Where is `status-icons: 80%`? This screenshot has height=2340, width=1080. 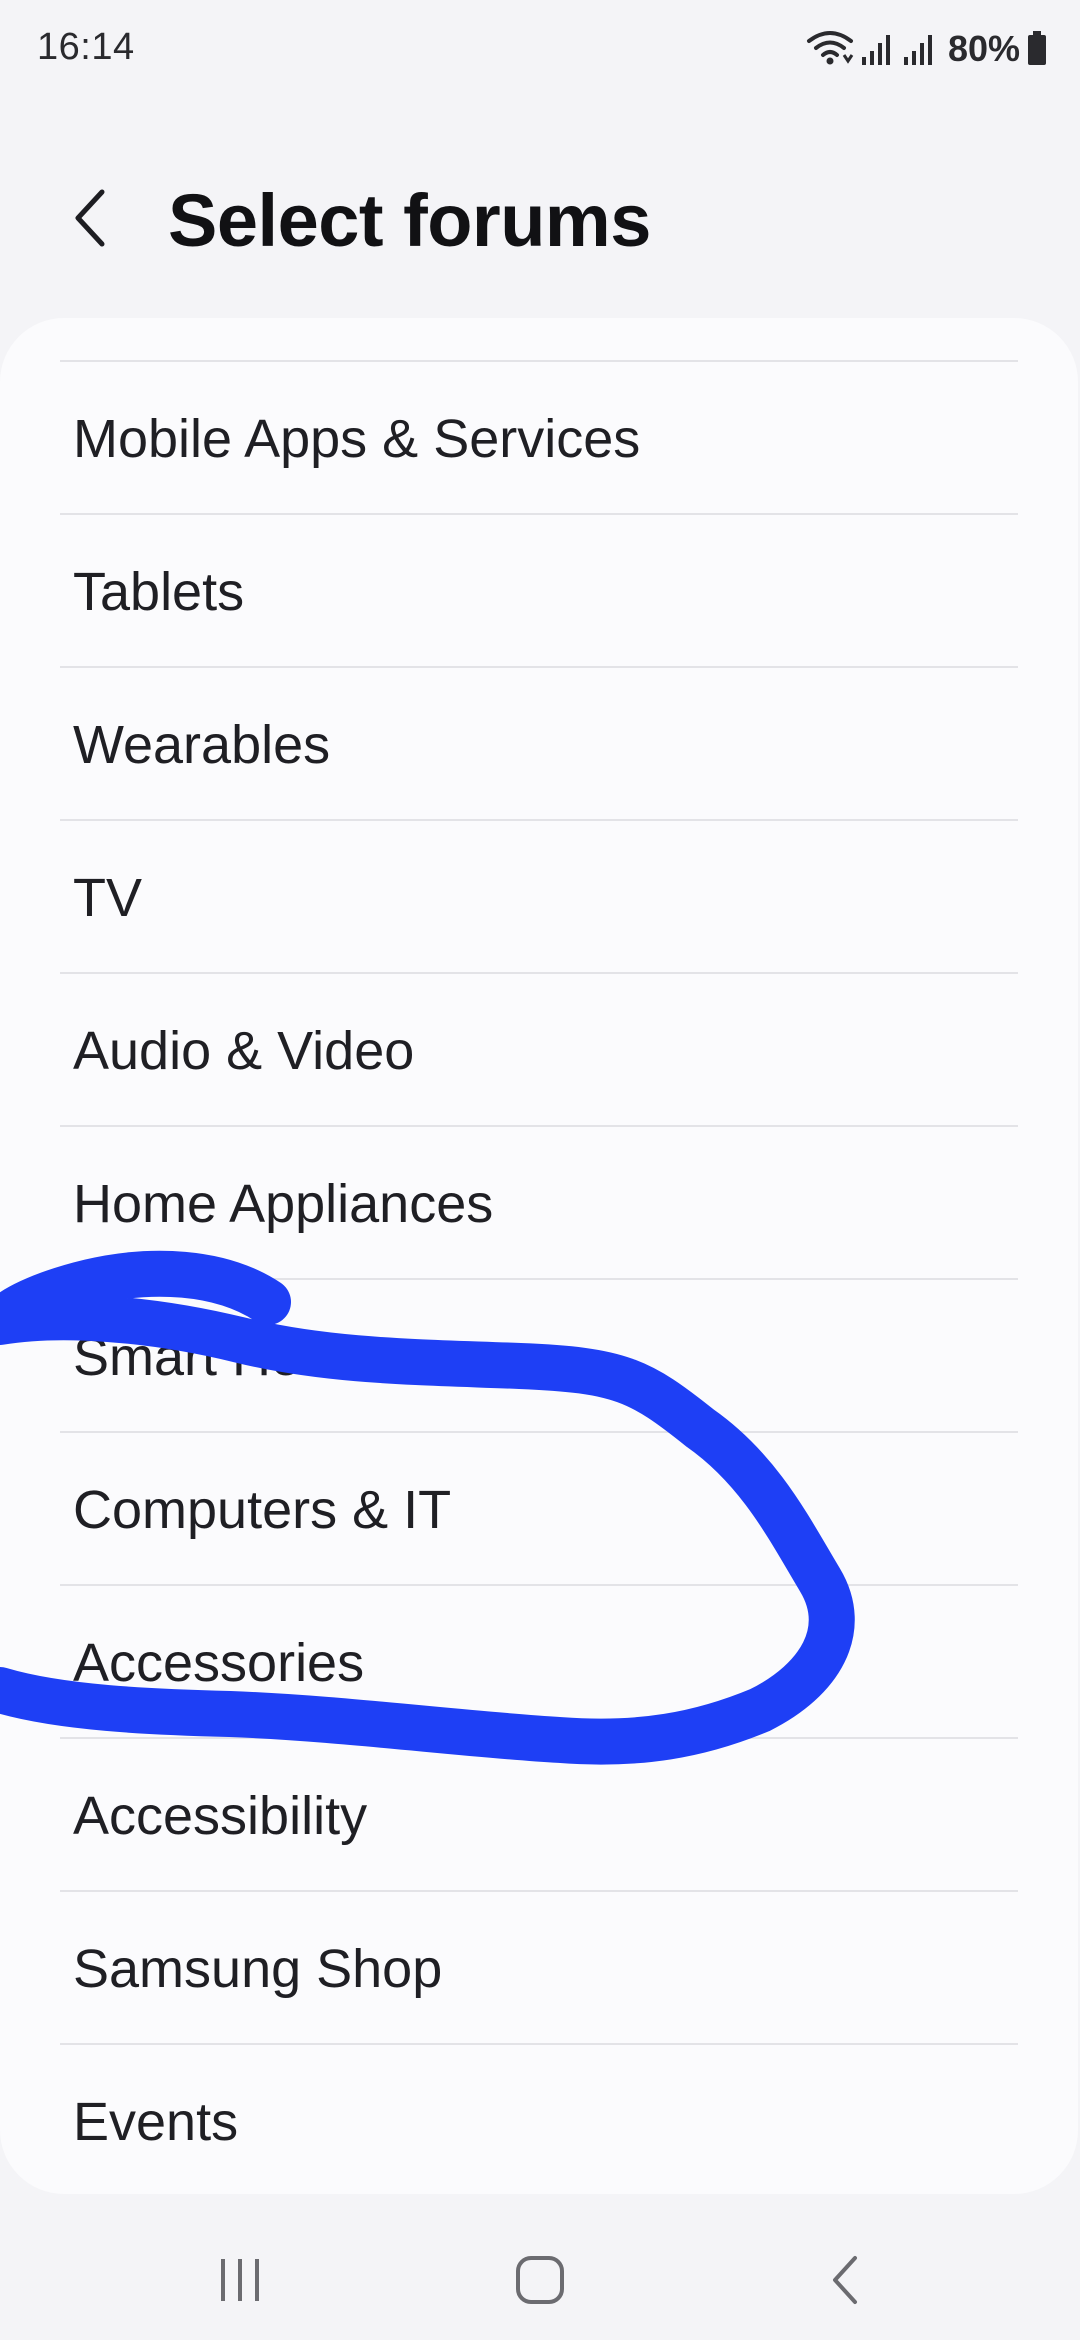
status-icons: 80% is located at coordinates (927, 49).